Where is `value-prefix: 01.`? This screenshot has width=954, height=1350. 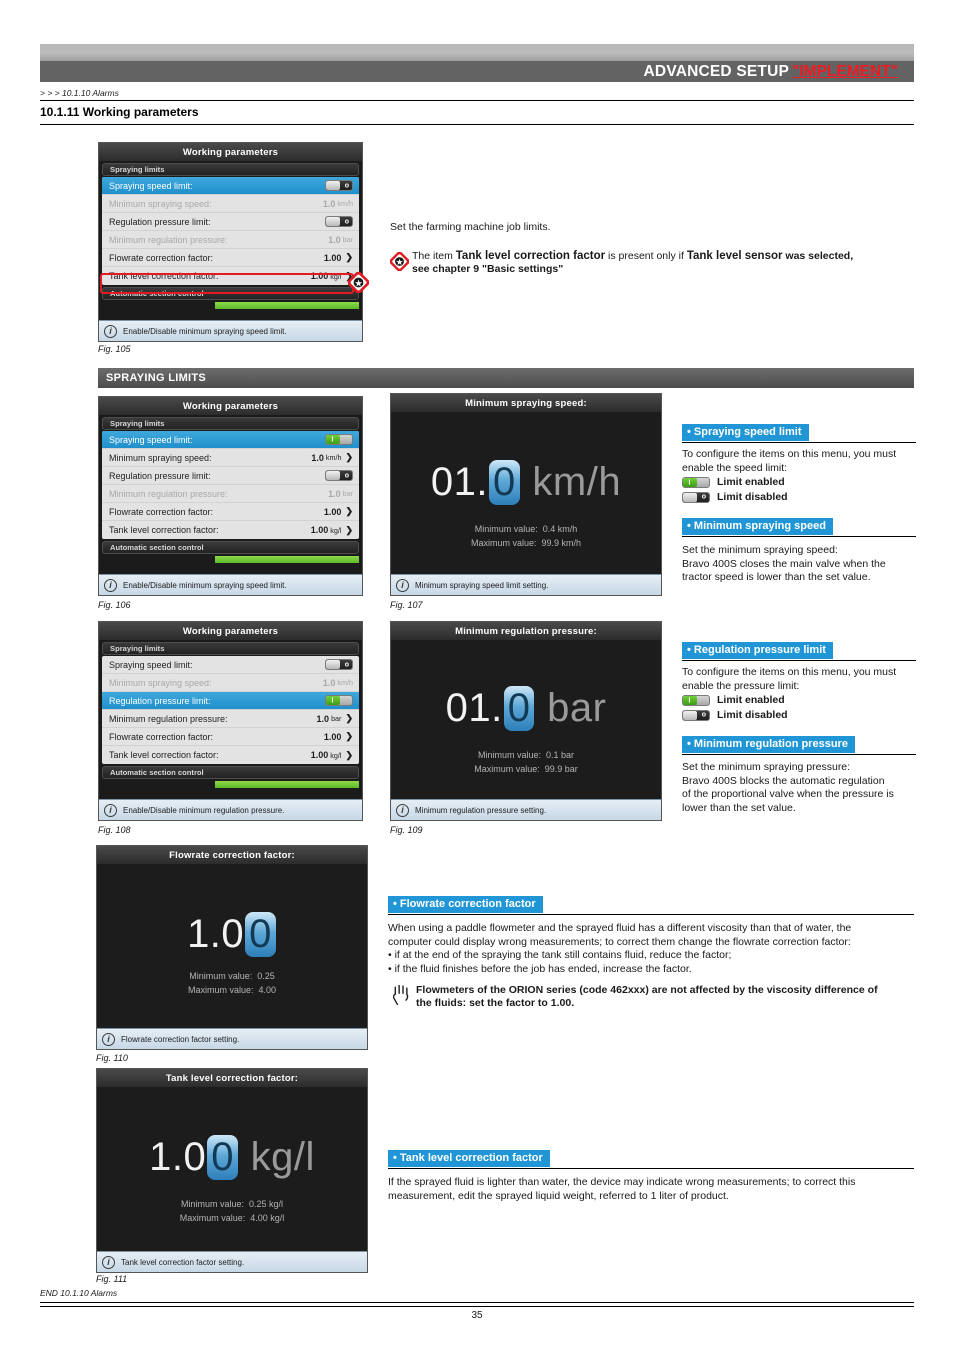
value-prefix: 01. is located at coordinates (474, 708).